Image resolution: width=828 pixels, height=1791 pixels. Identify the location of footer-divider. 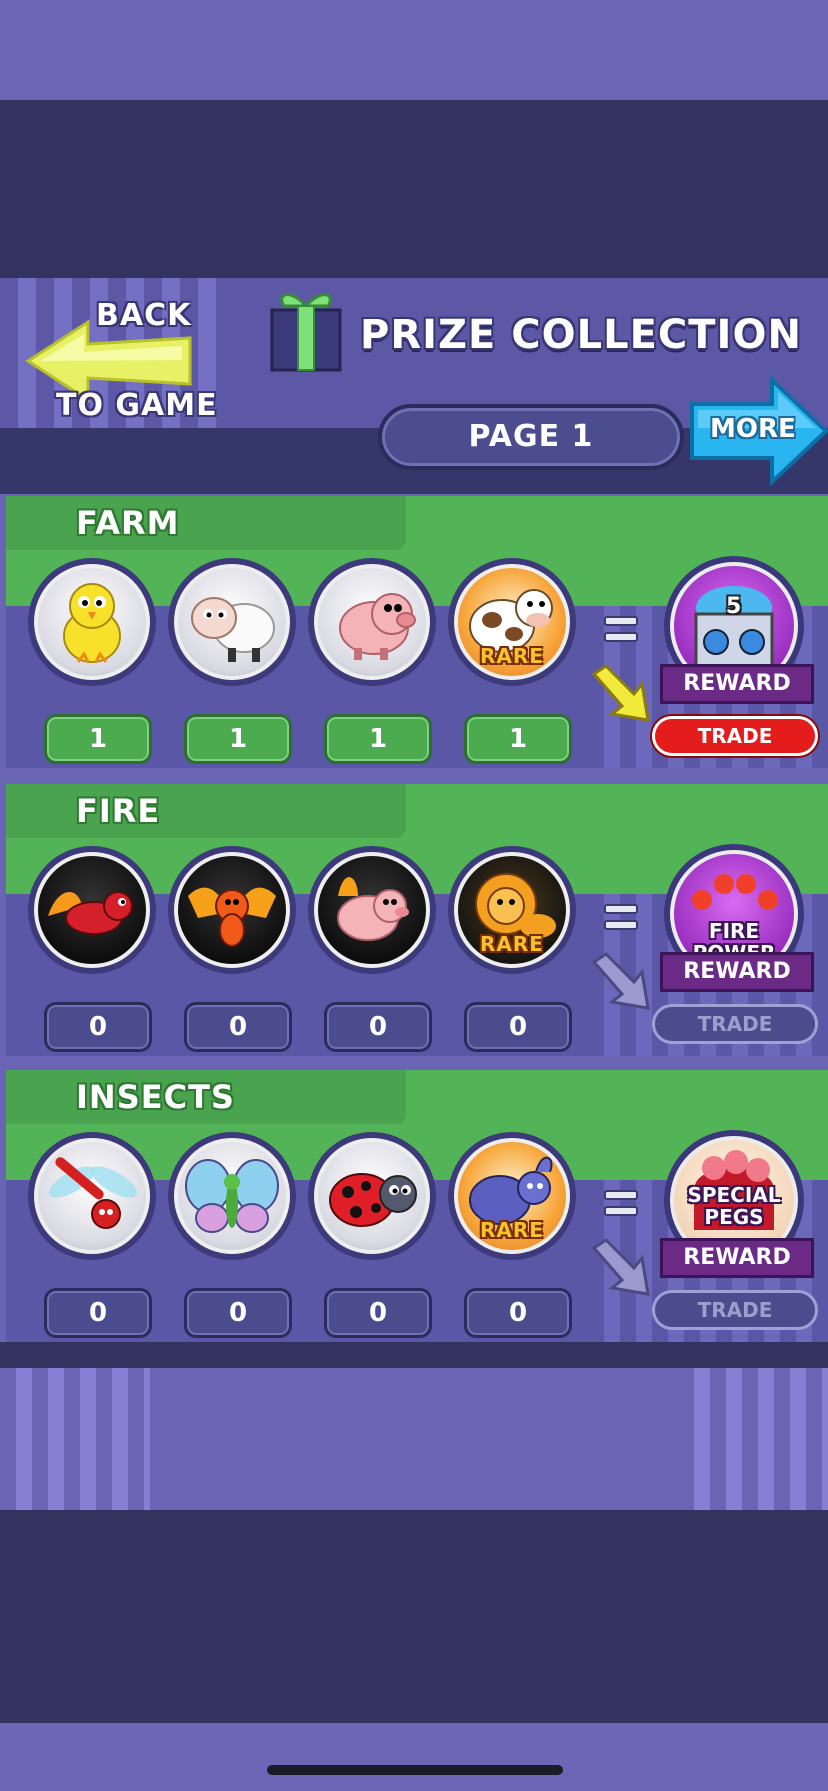
(414, 1355).